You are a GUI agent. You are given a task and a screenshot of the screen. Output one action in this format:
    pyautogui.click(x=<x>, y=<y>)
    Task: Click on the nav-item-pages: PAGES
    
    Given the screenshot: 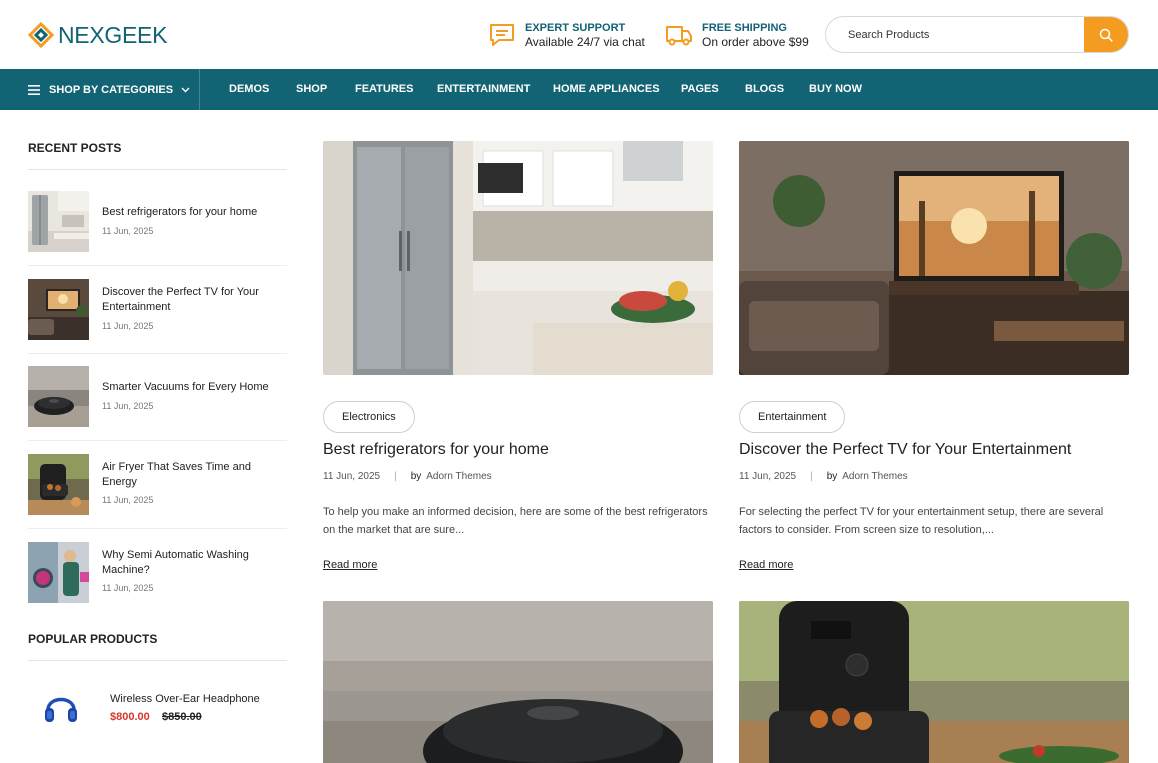 What is the action you would take?
    pyautogui.click(x=700, y=89)
    